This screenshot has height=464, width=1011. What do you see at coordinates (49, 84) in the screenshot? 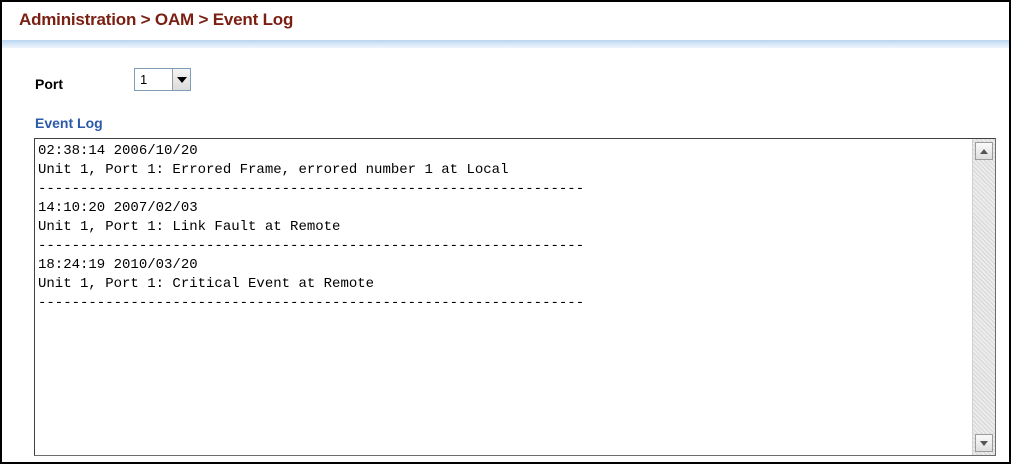
I see `port-label: Port` at bounding box center [49, 84].